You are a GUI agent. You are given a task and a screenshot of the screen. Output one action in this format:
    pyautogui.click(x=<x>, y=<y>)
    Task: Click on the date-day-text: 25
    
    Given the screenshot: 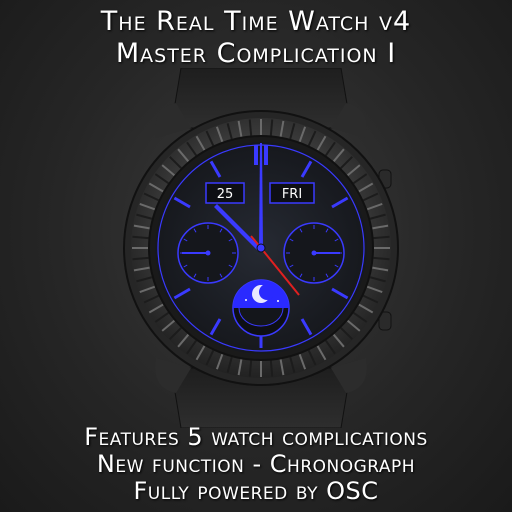 What is the action you would take?
    pyautogui.click(x=225, y=194)
    